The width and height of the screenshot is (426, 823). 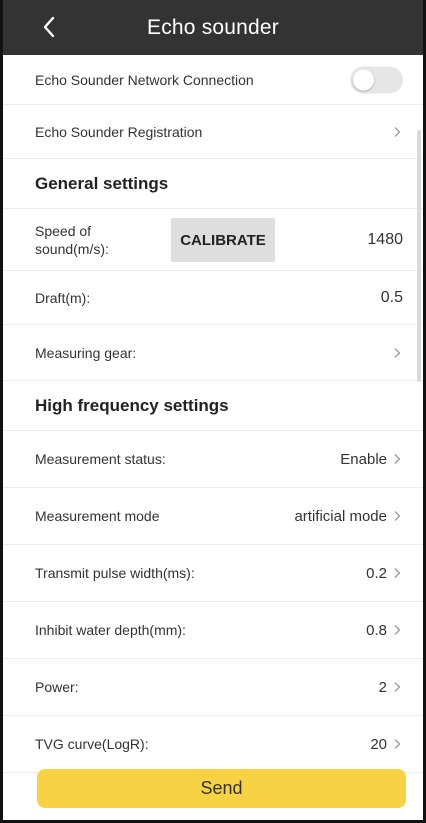 What do you see at coordinates (92, 744) in the screenshot?
I see `setting-label: TVG curve(LogR):` at bounding box center [92, 744].